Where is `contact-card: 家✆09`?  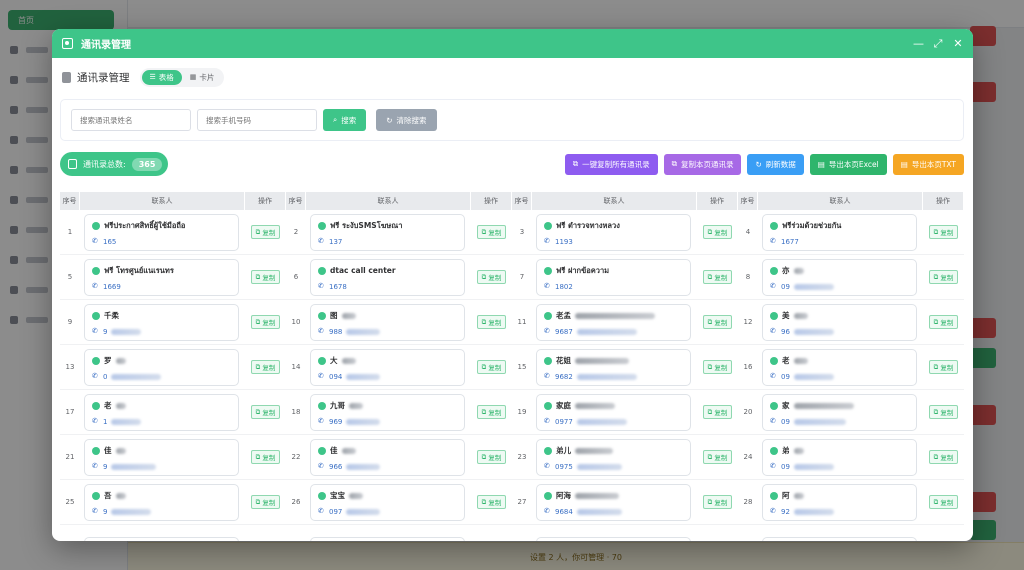 contact-card: 家✆09 is located at coordinates (839, 412).